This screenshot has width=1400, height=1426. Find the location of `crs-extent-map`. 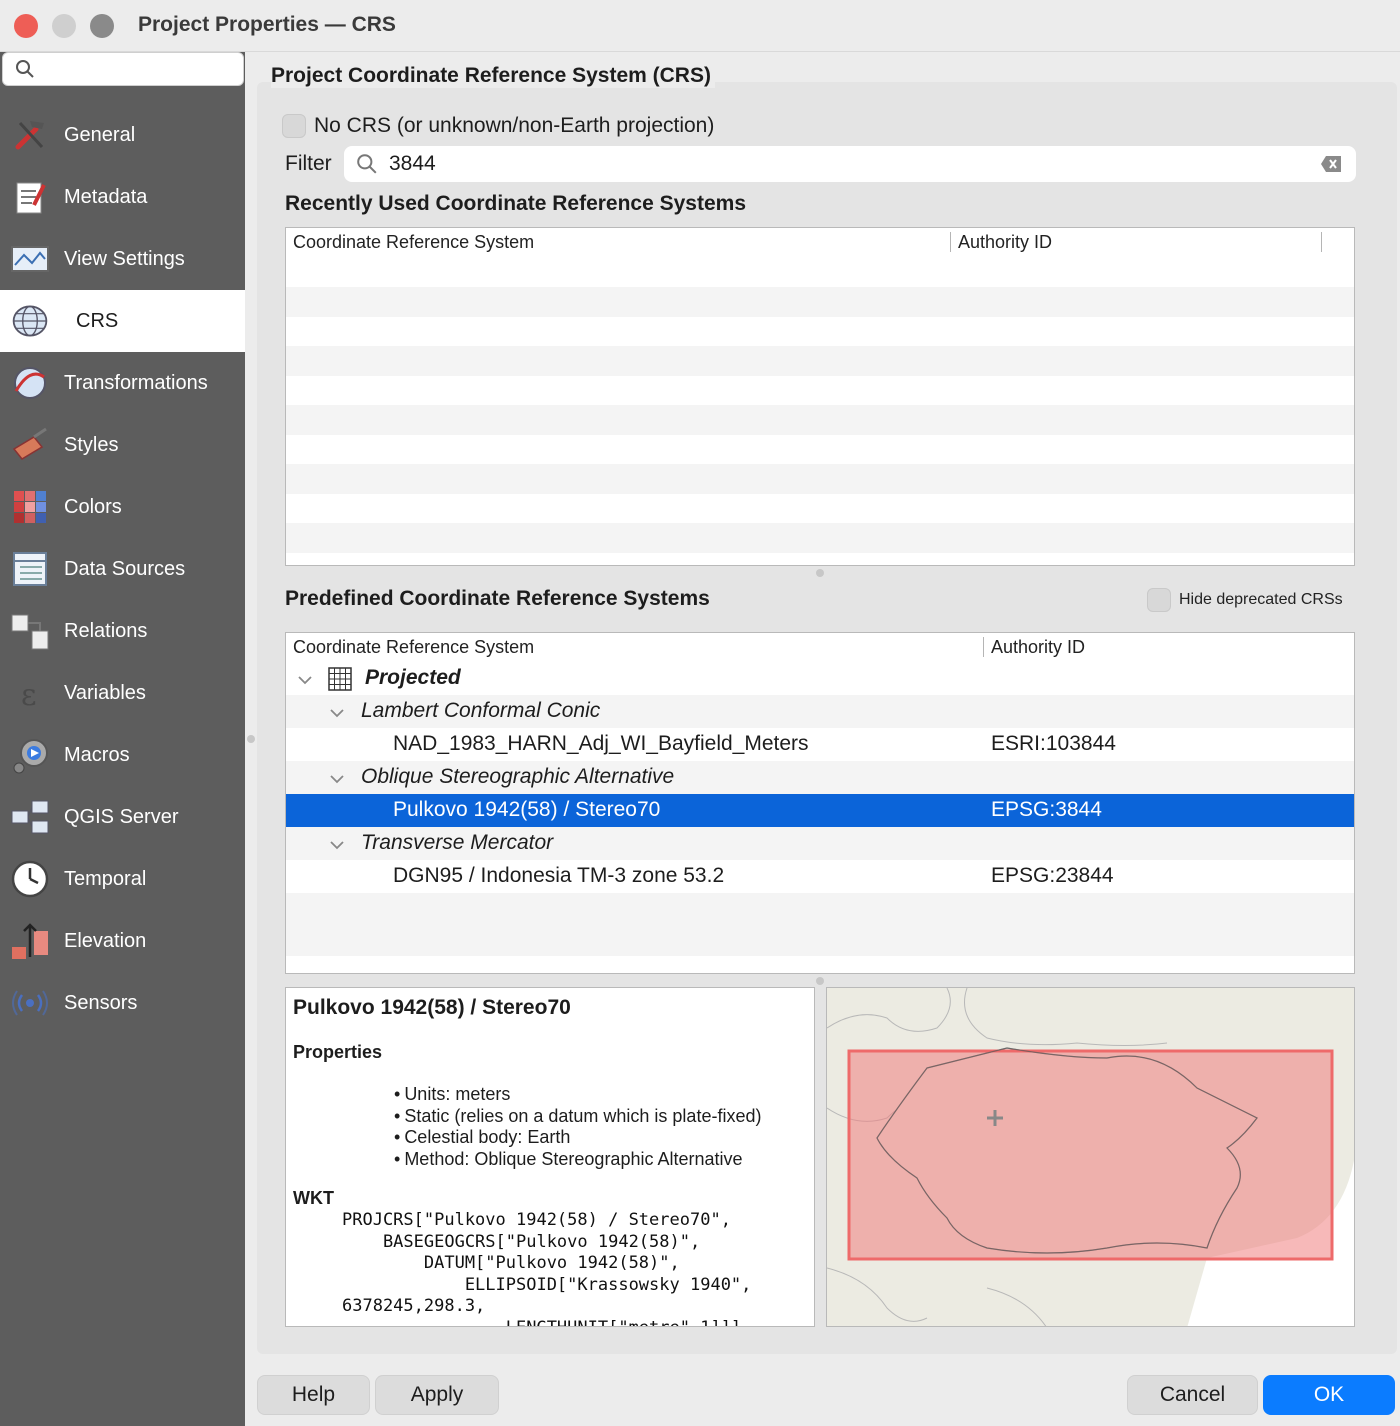

crs-extent-map is located at coordinates (1090, 1157).